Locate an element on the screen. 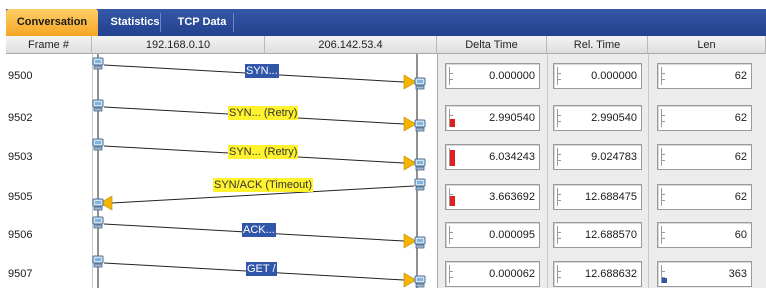 The height and width of the screenshot is (288, 766). column-header-host-b: 206.142.53.4 is located at coordinates (351, 45).